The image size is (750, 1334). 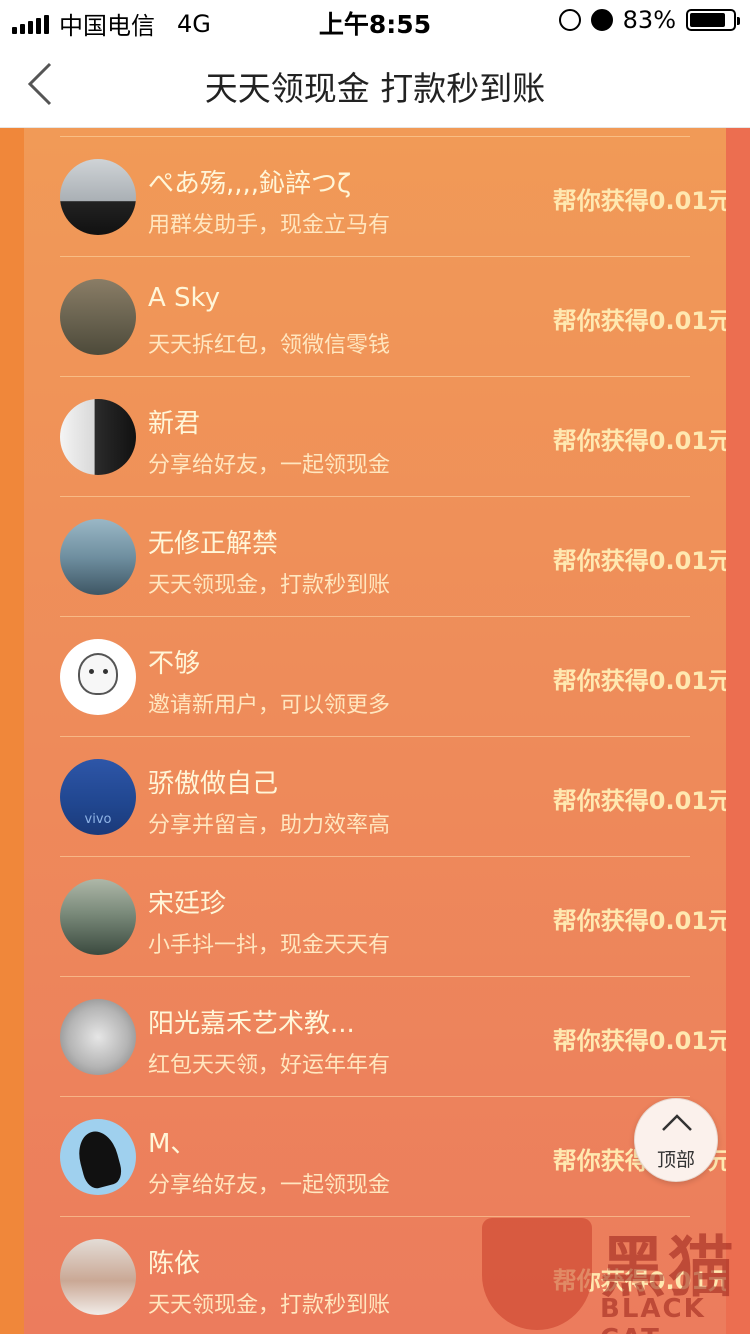 What do you see at coordinates (269, 345) in the screenshot?
I see `user-subtitle: 天天拆红包，领微信零钱` at bounding box center [269, 345].